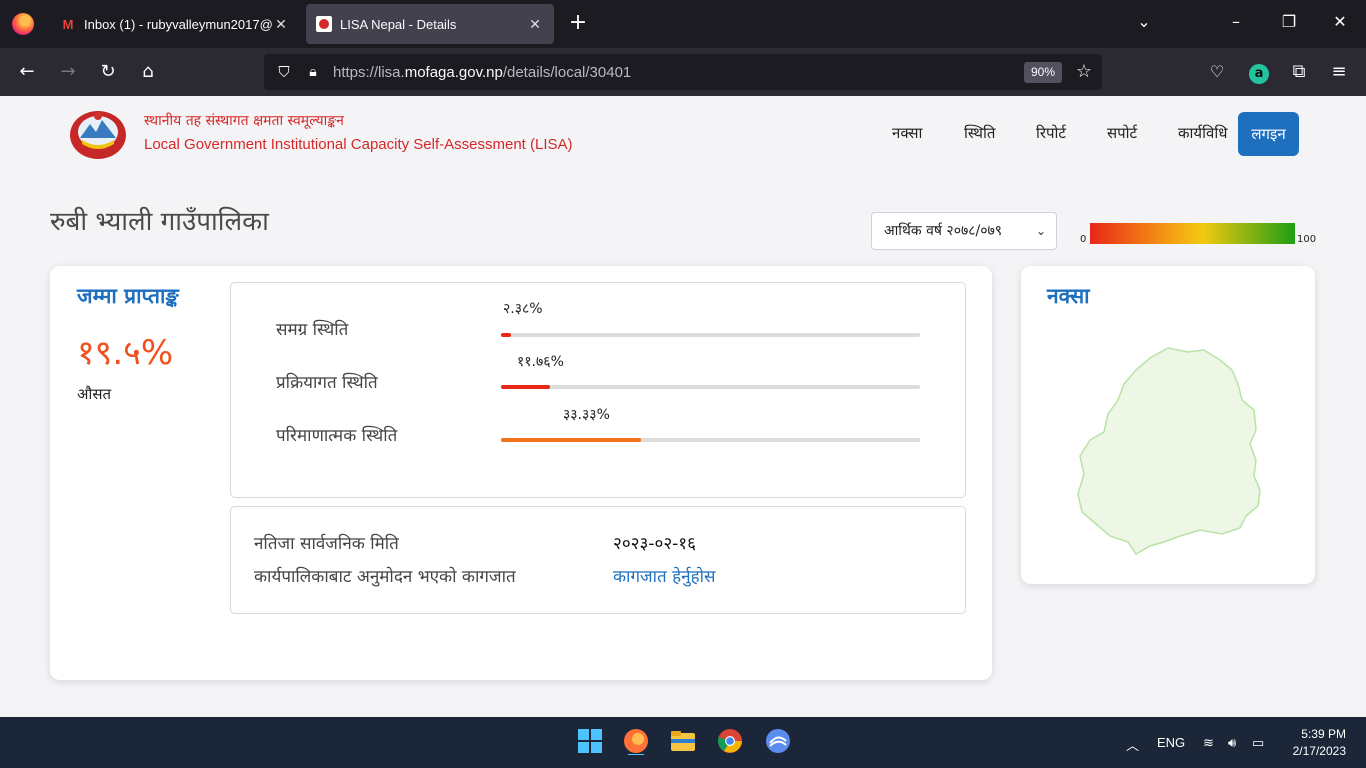 The width and height of the screenshot is (1366, 768). What do you see at coordinates (1208, 743) in the screenshot?
I see `wifi-icon: ≋` at bounding box center [1208, 743].